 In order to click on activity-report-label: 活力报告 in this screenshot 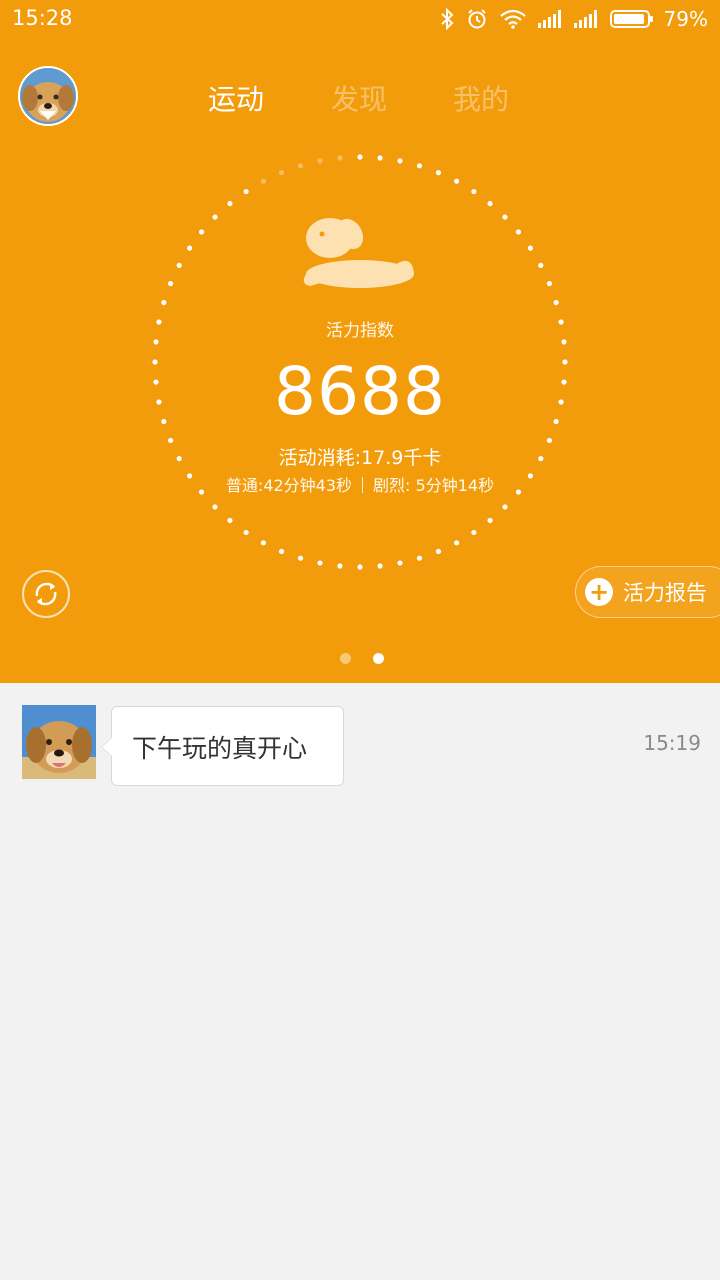, I will do `click(665, 593)`.